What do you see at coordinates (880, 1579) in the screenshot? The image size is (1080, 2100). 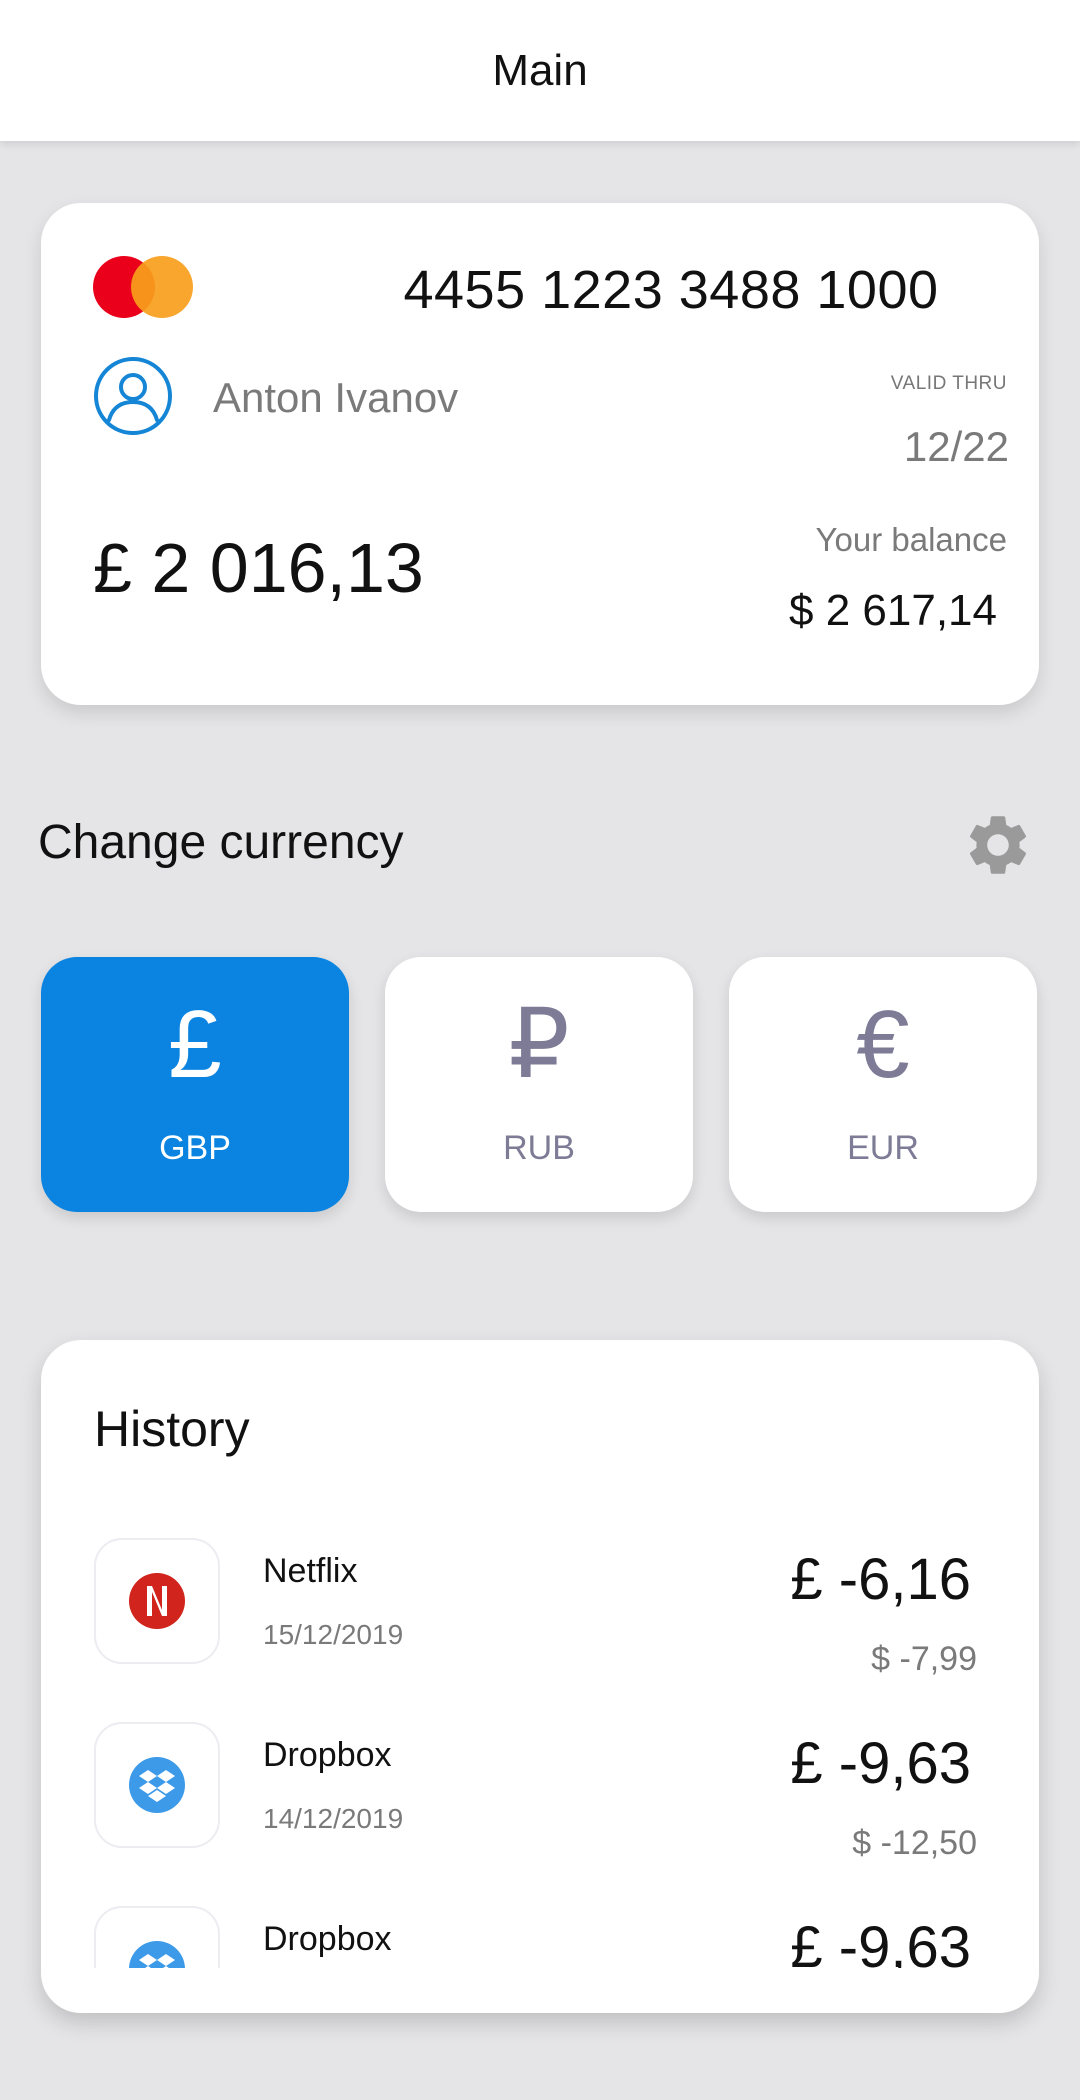 I see `transaction-amount: £ -6,16` at bounding box center [880, 1579].